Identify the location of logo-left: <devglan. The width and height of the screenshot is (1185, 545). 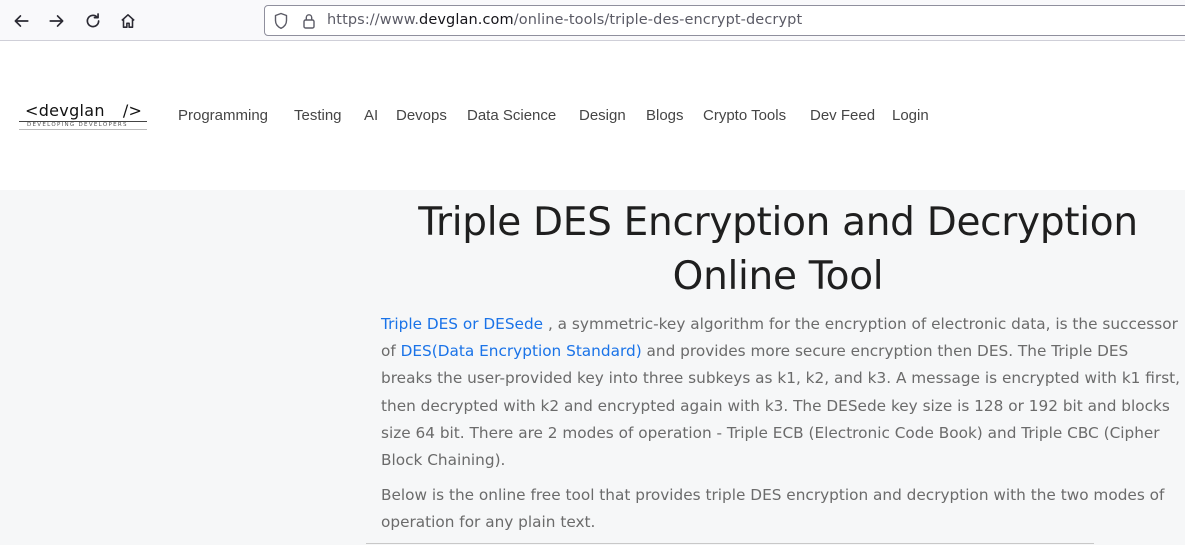
(65, 110).